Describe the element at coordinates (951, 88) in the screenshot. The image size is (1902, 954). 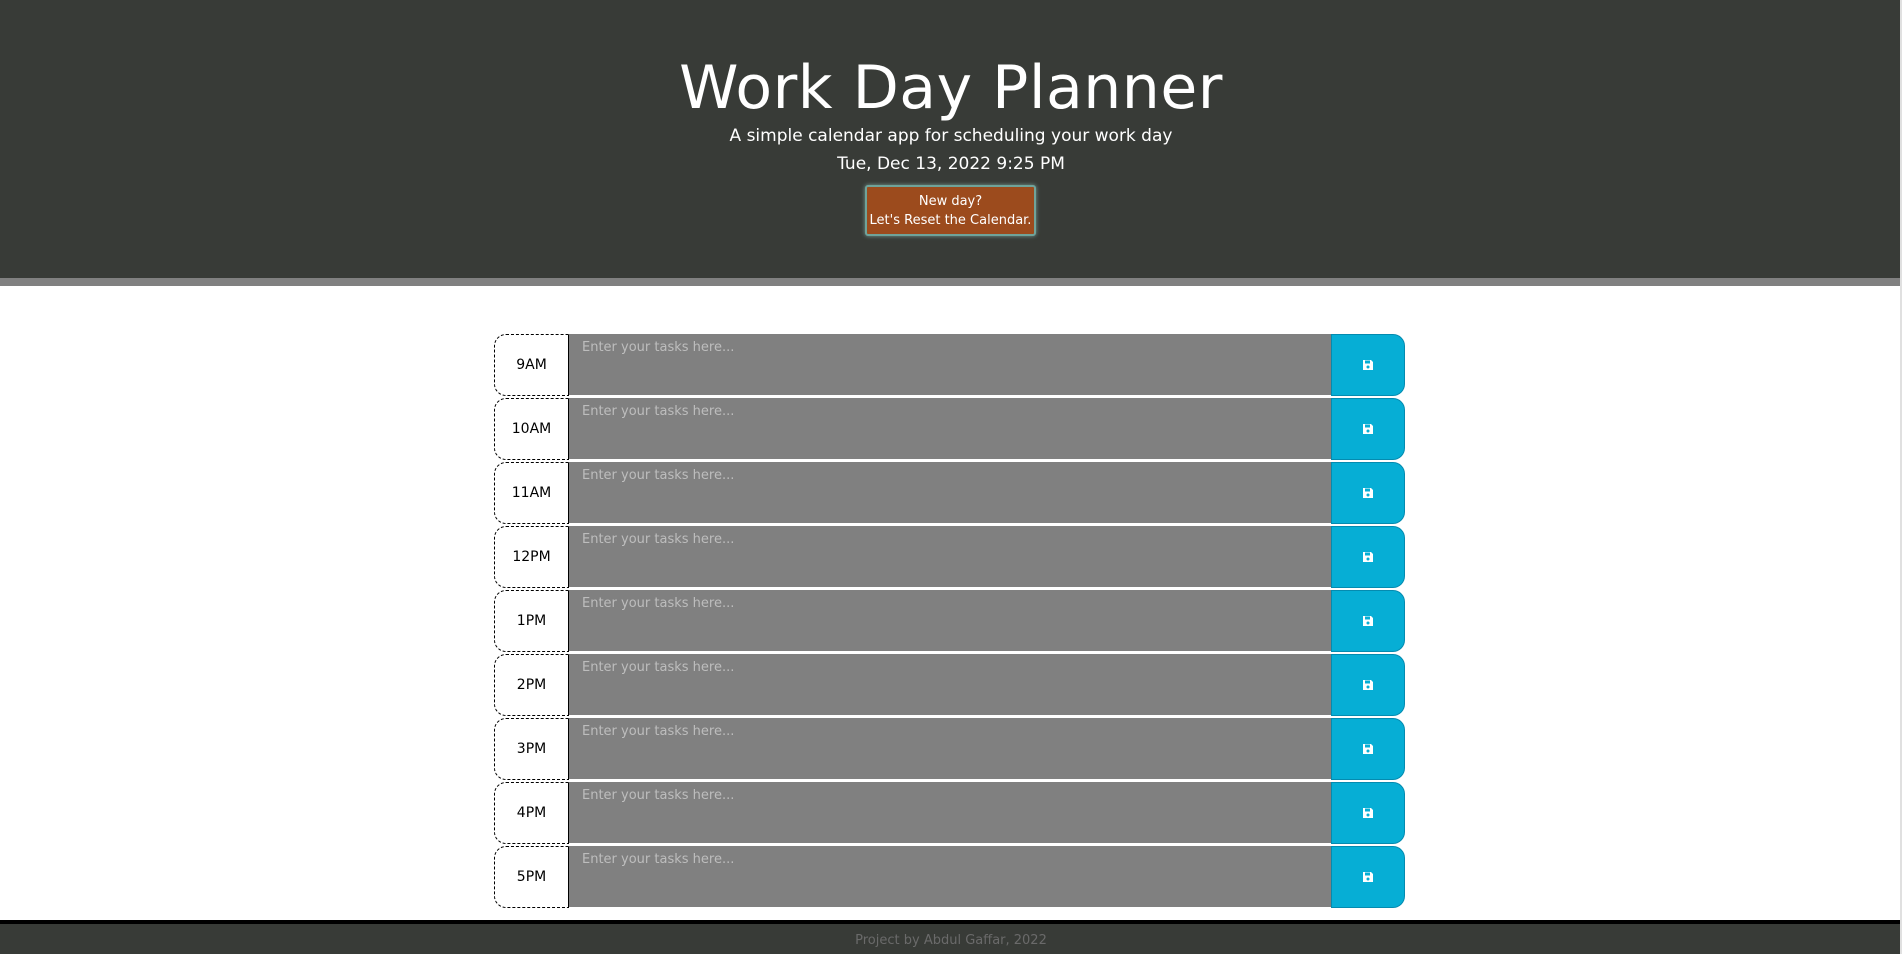
I see `page-title: Work Day Planner` at that location.